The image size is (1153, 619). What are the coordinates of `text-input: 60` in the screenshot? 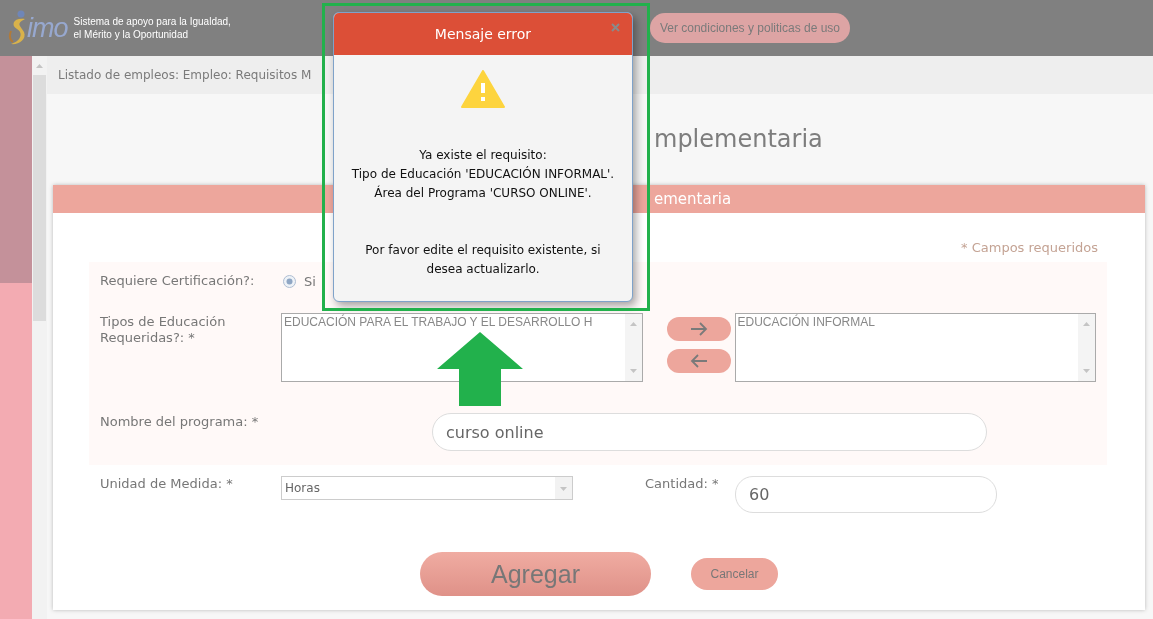 It's located at (866, 494).